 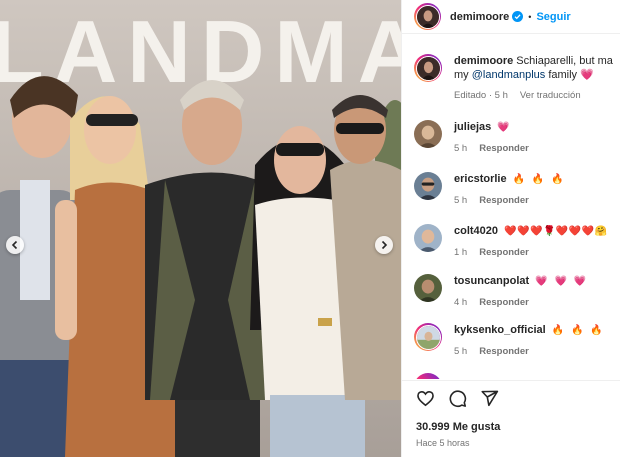 I want to click on comment-bubble-icon, so click(x=457, y=398).